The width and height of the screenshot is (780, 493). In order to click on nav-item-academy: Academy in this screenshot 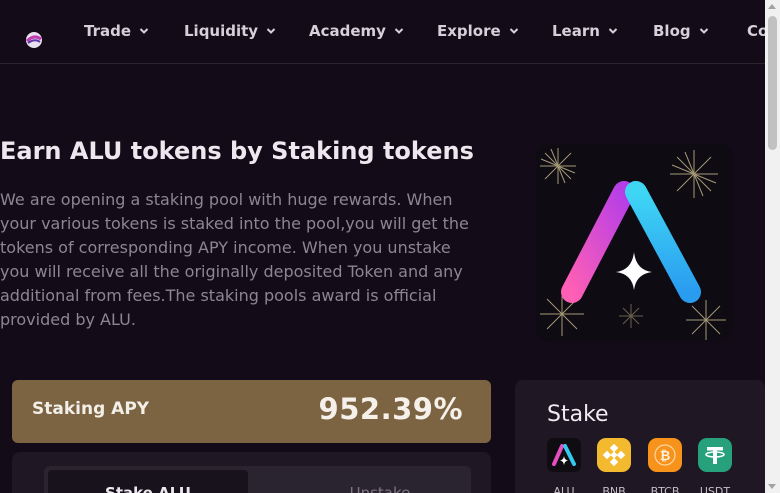, I will do `click(356, 31)`.